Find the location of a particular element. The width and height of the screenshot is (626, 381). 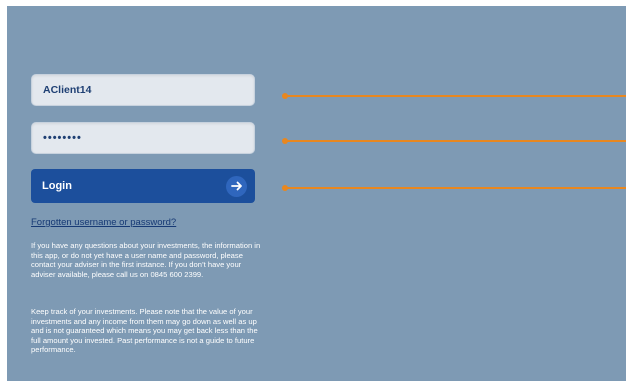

login-button: Login is located at coordinates (143, 186).